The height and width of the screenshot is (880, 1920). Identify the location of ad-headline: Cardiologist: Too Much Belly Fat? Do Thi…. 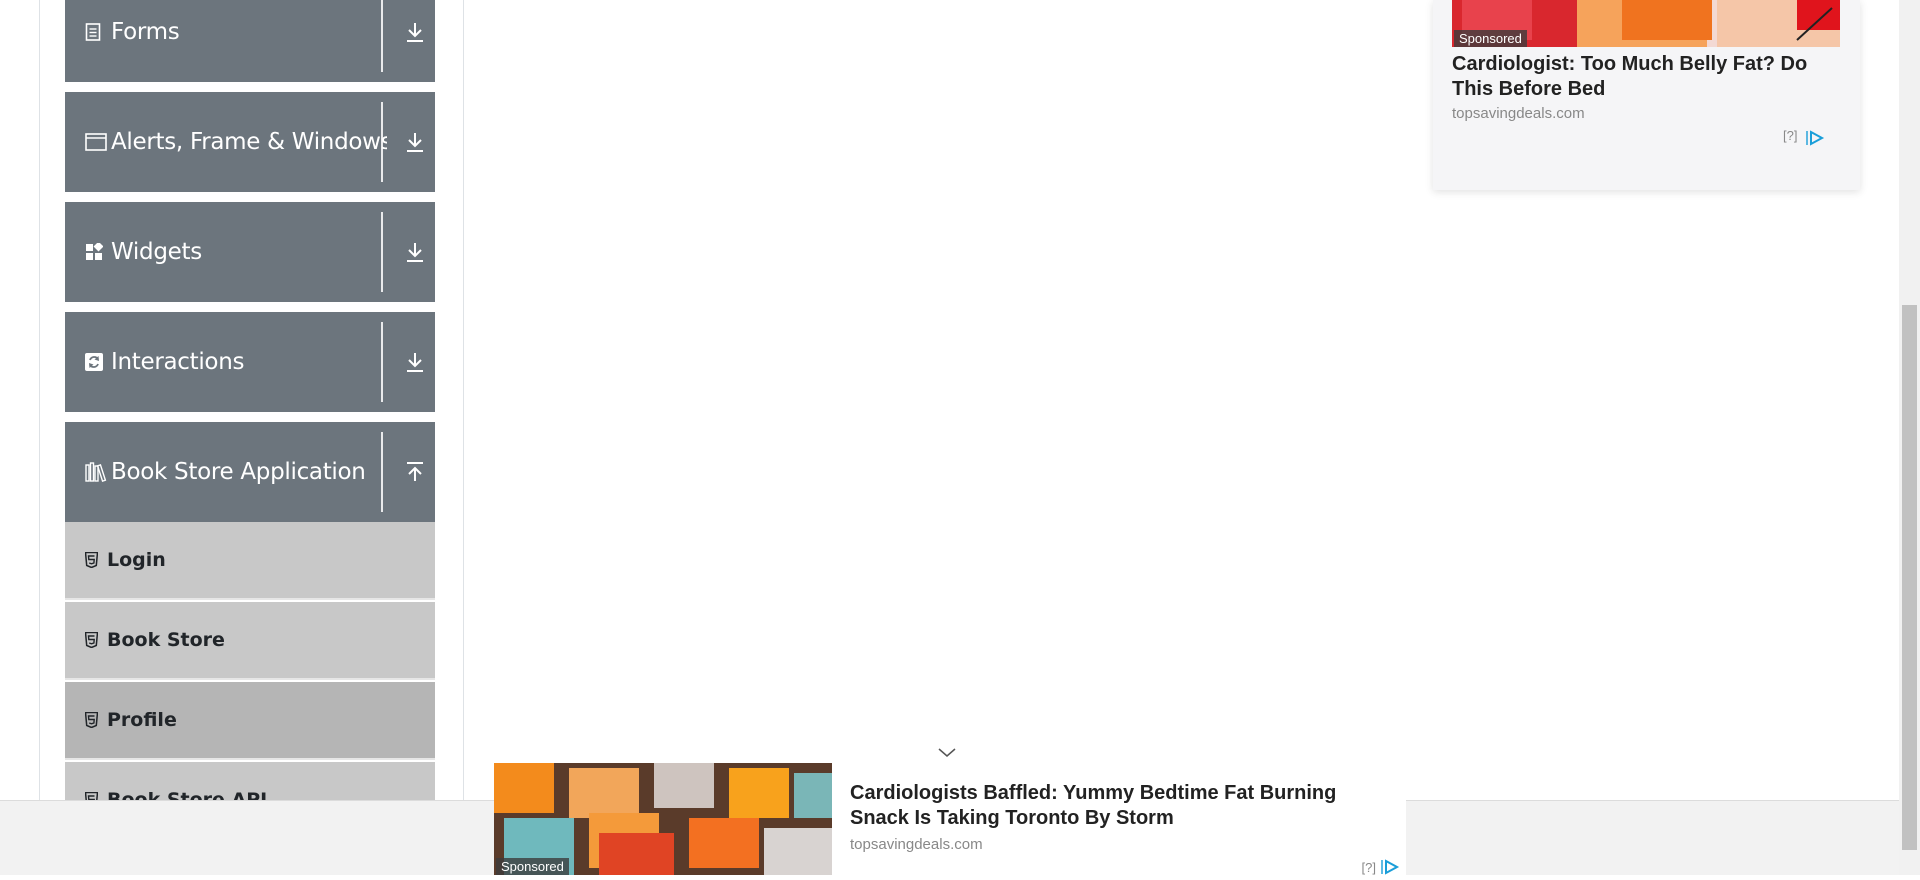
(1647, 77).